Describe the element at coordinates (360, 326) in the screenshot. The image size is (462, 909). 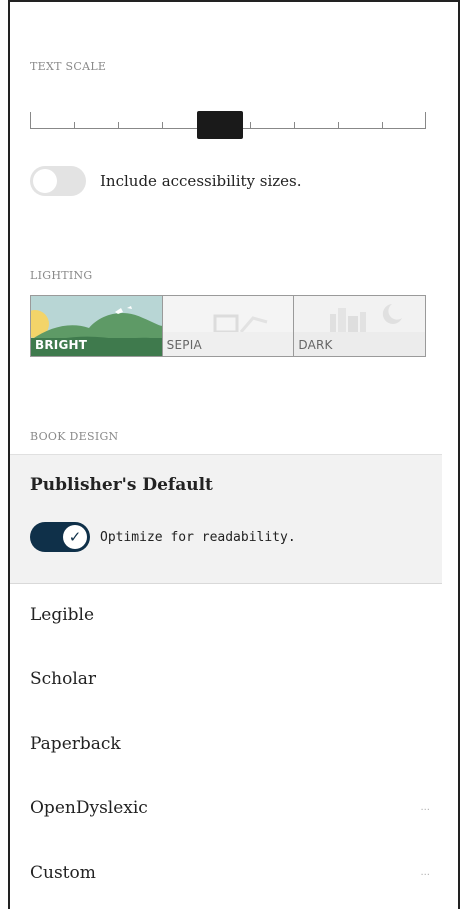
I see `lighting-option-dark: DARK` at that location.